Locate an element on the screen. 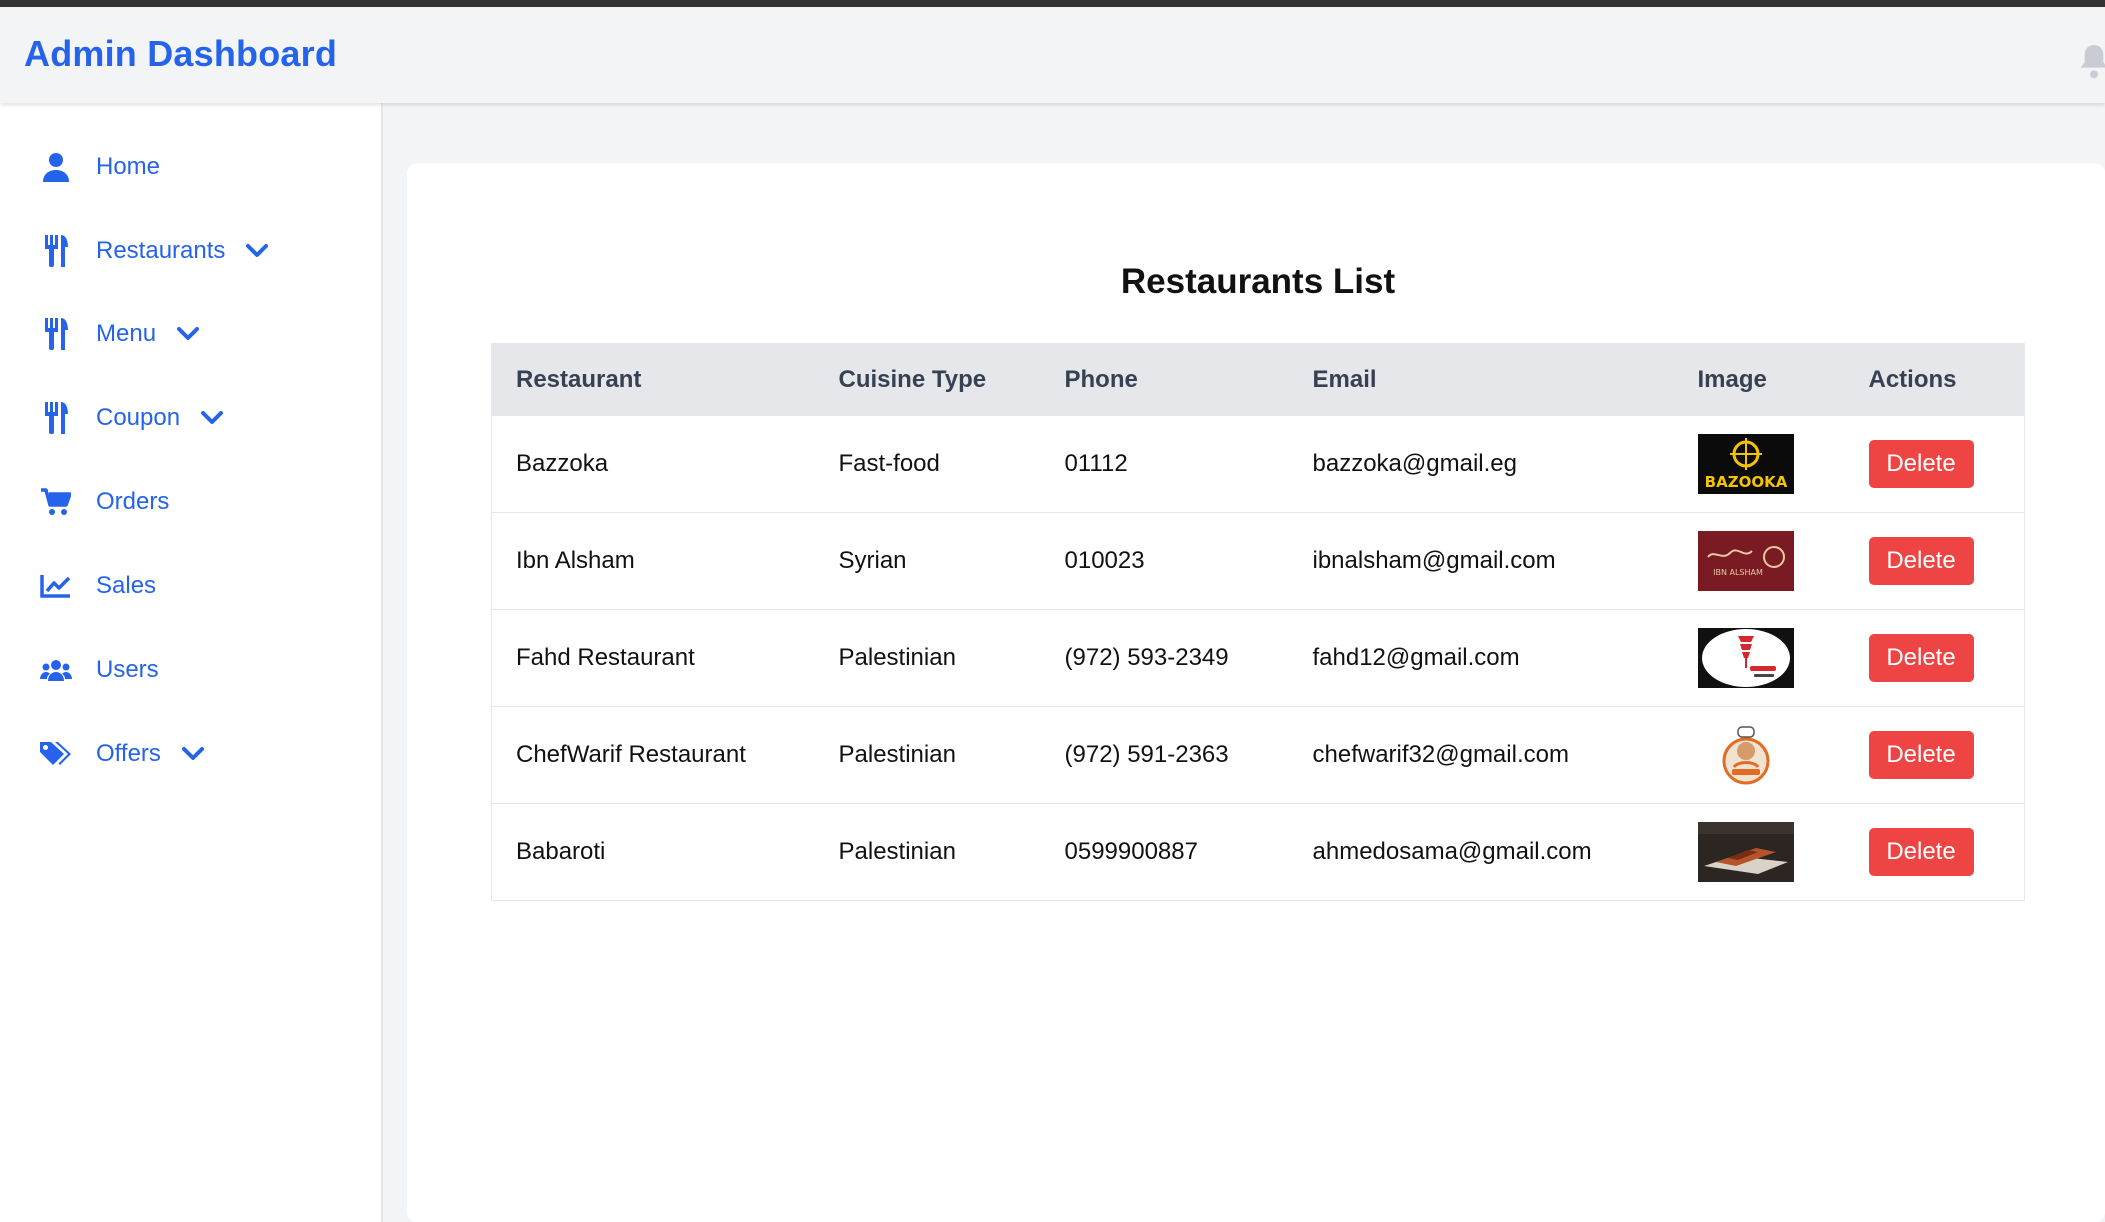  sidebar-item-label: Coupon is located at coordinates (138, 417).